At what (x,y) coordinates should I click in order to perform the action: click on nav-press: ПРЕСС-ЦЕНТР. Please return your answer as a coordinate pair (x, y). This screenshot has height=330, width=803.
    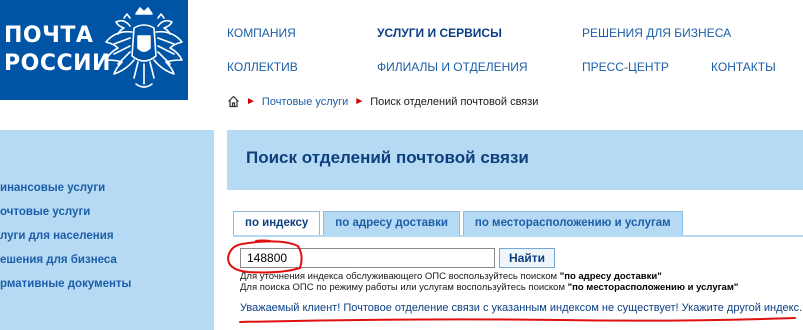
    Looking at the image, I should click on (625, 67).